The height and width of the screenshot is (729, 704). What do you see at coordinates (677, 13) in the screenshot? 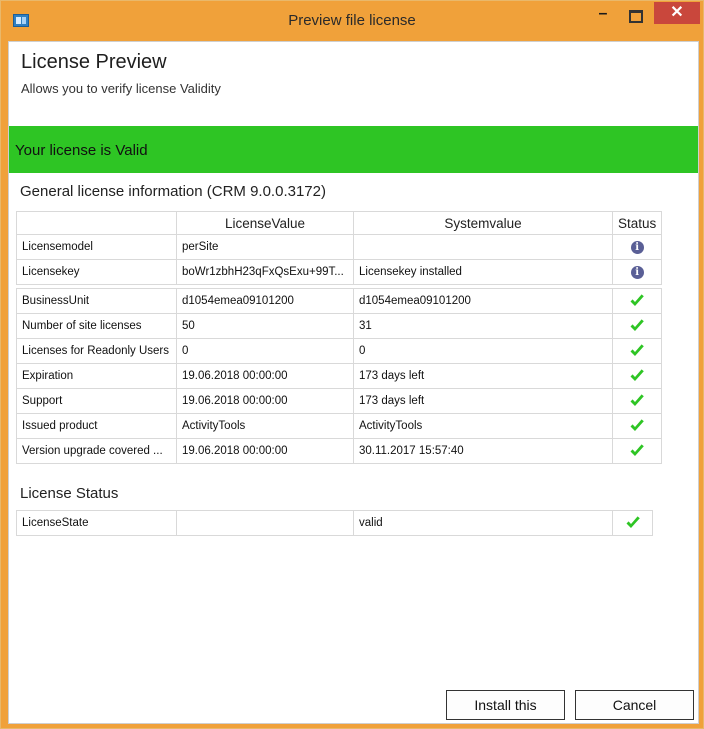
I see `close-button: ✕` at bounding box center [677, 13].